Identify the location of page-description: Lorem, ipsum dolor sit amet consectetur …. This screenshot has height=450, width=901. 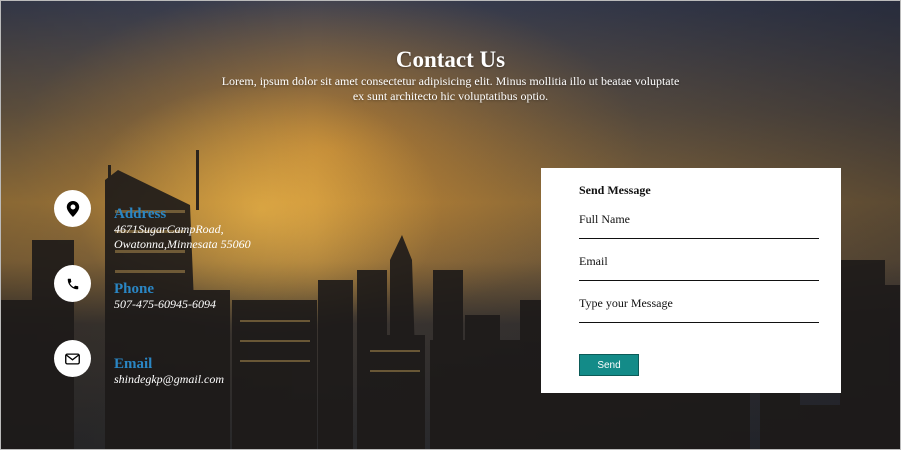
(450, 88).